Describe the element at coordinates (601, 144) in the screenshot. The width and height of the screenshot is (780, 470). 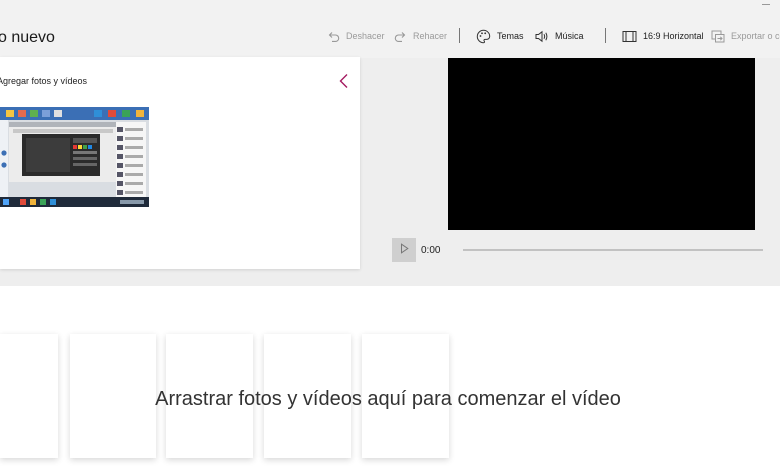
I see `video-preview` at that location.